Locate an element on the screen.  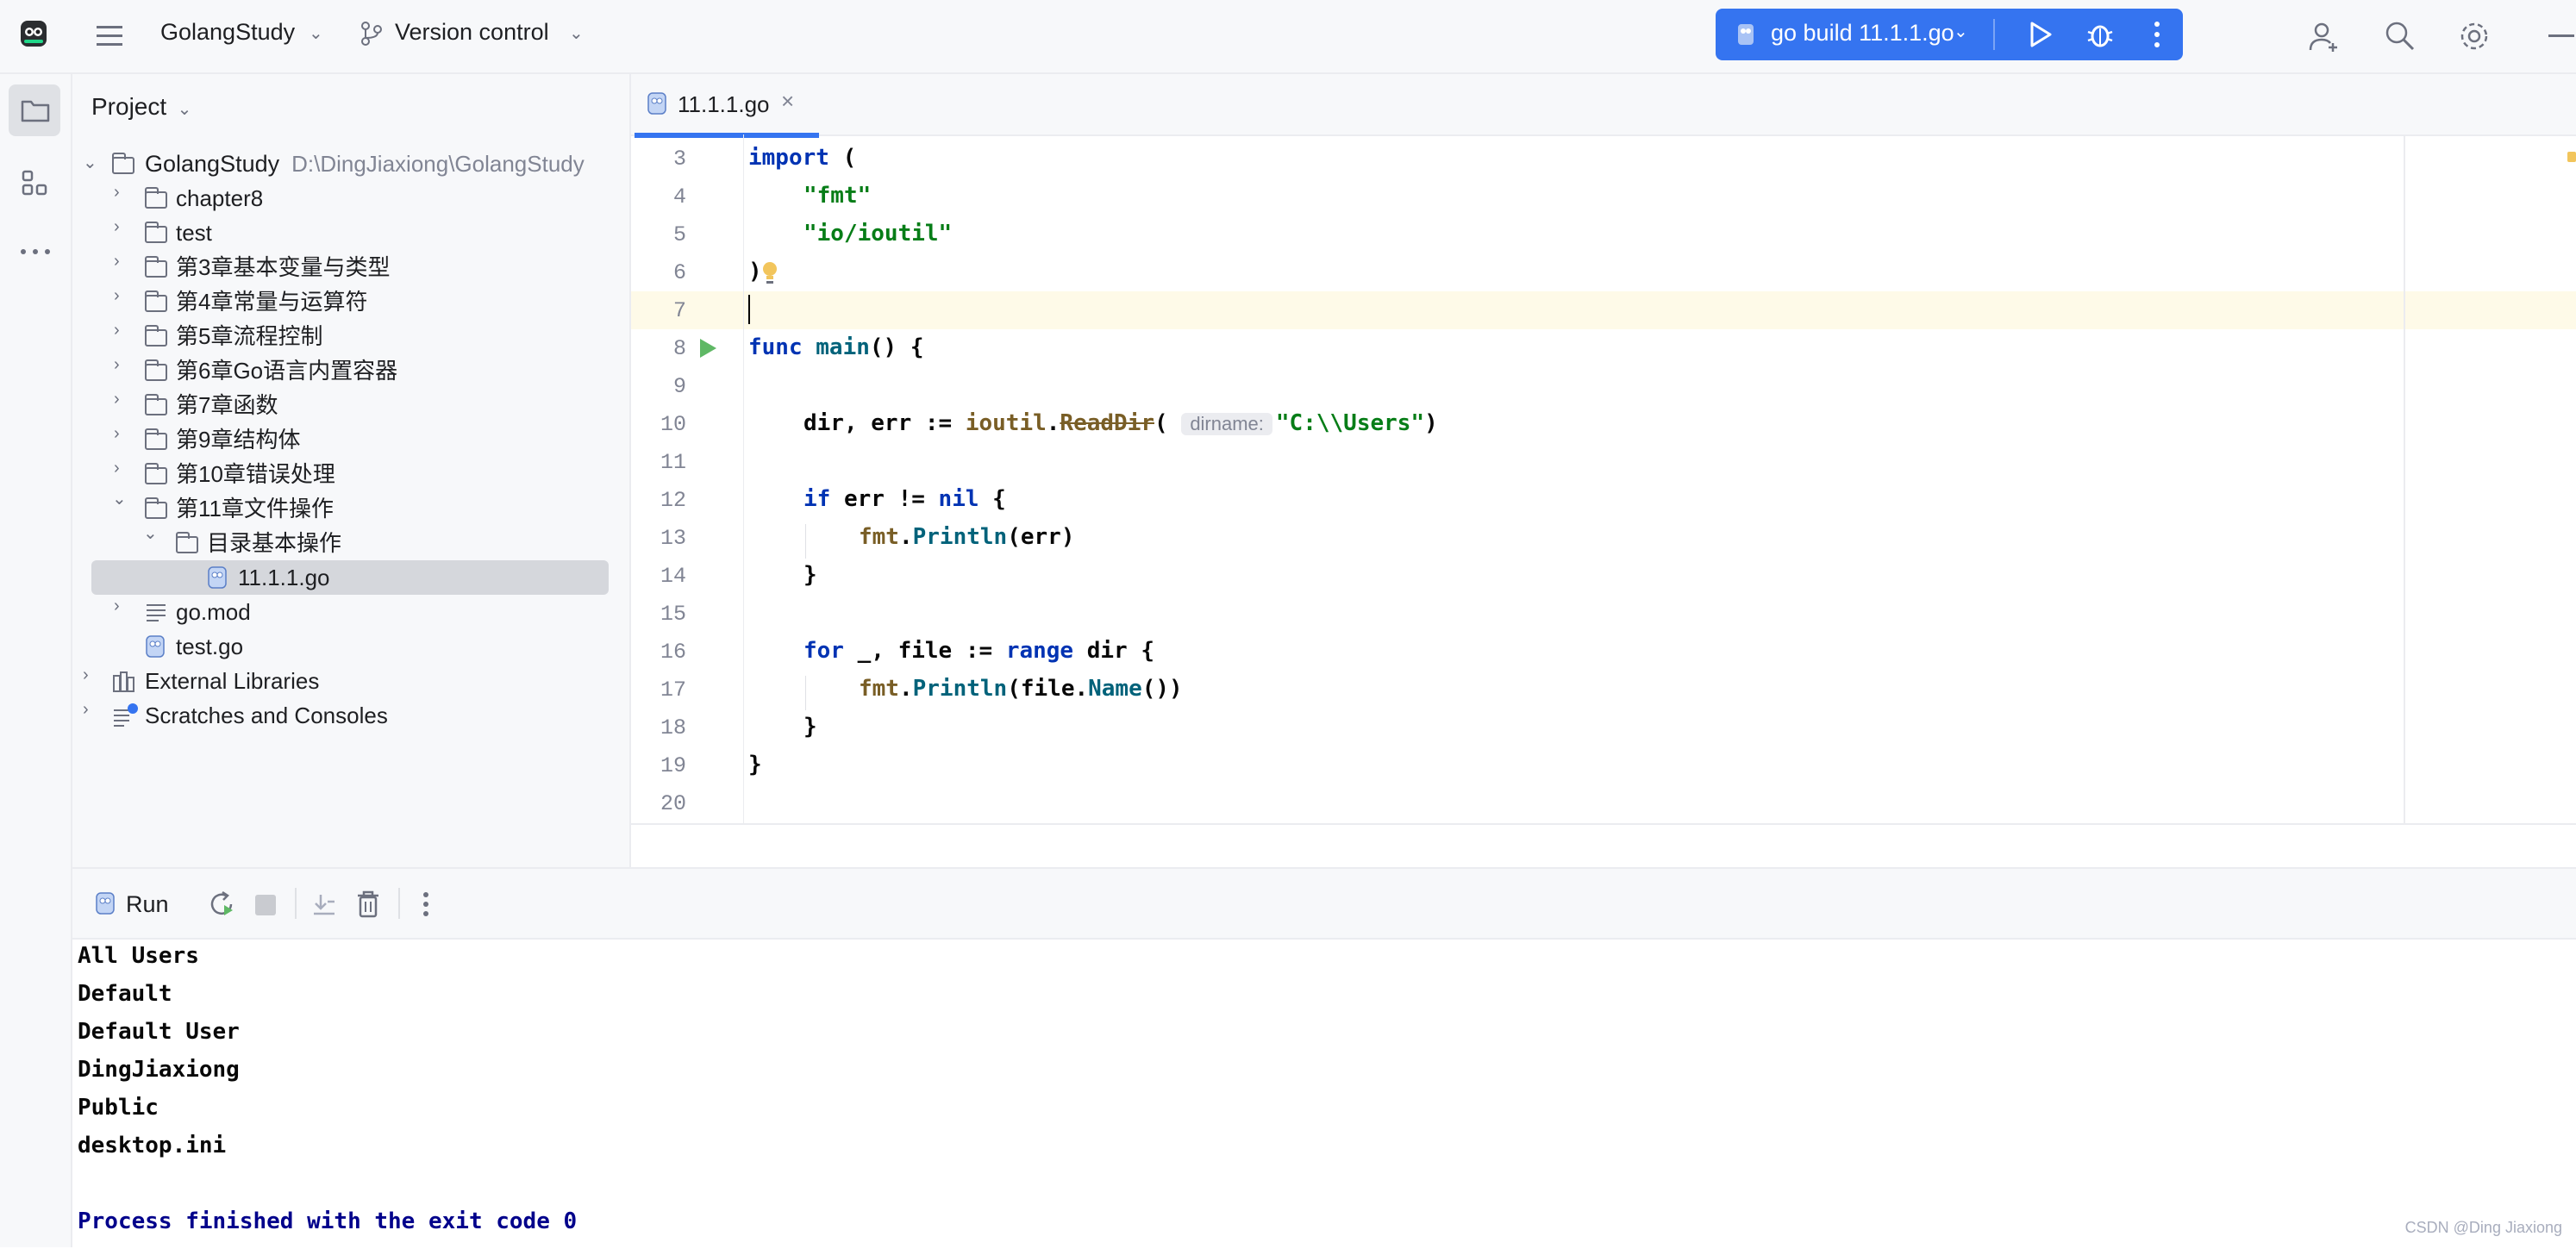
tree-item: 第10章错误处理 is located at coordinates (255, 474).